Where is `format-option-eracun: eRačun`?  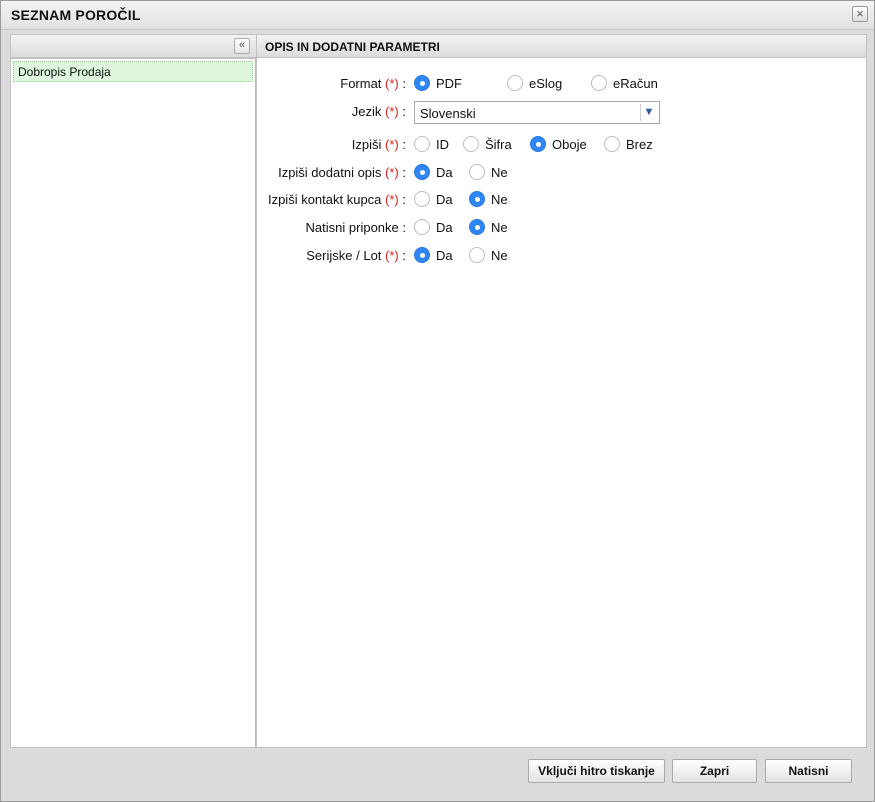
format-option-eracun: eRačun is located at coordinates (624, 83).